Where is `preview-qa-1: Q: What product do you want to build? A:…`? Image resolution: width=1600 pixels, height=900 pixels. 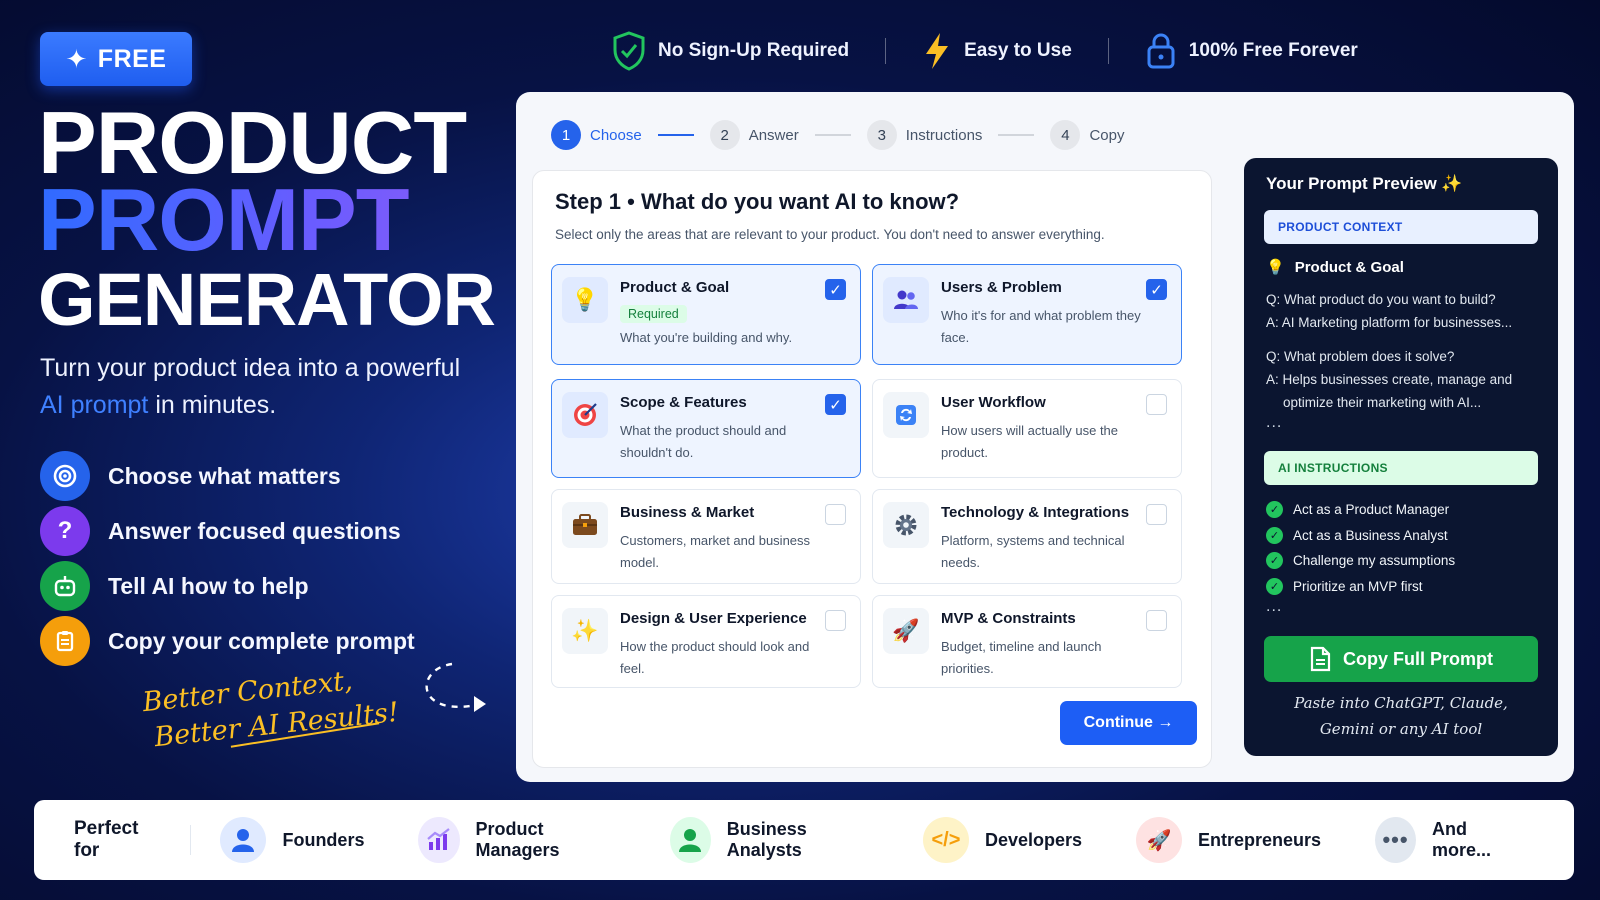 preview-qa-1: Q: What product do you want to build? A:… is located at coordinates (1389, 311).